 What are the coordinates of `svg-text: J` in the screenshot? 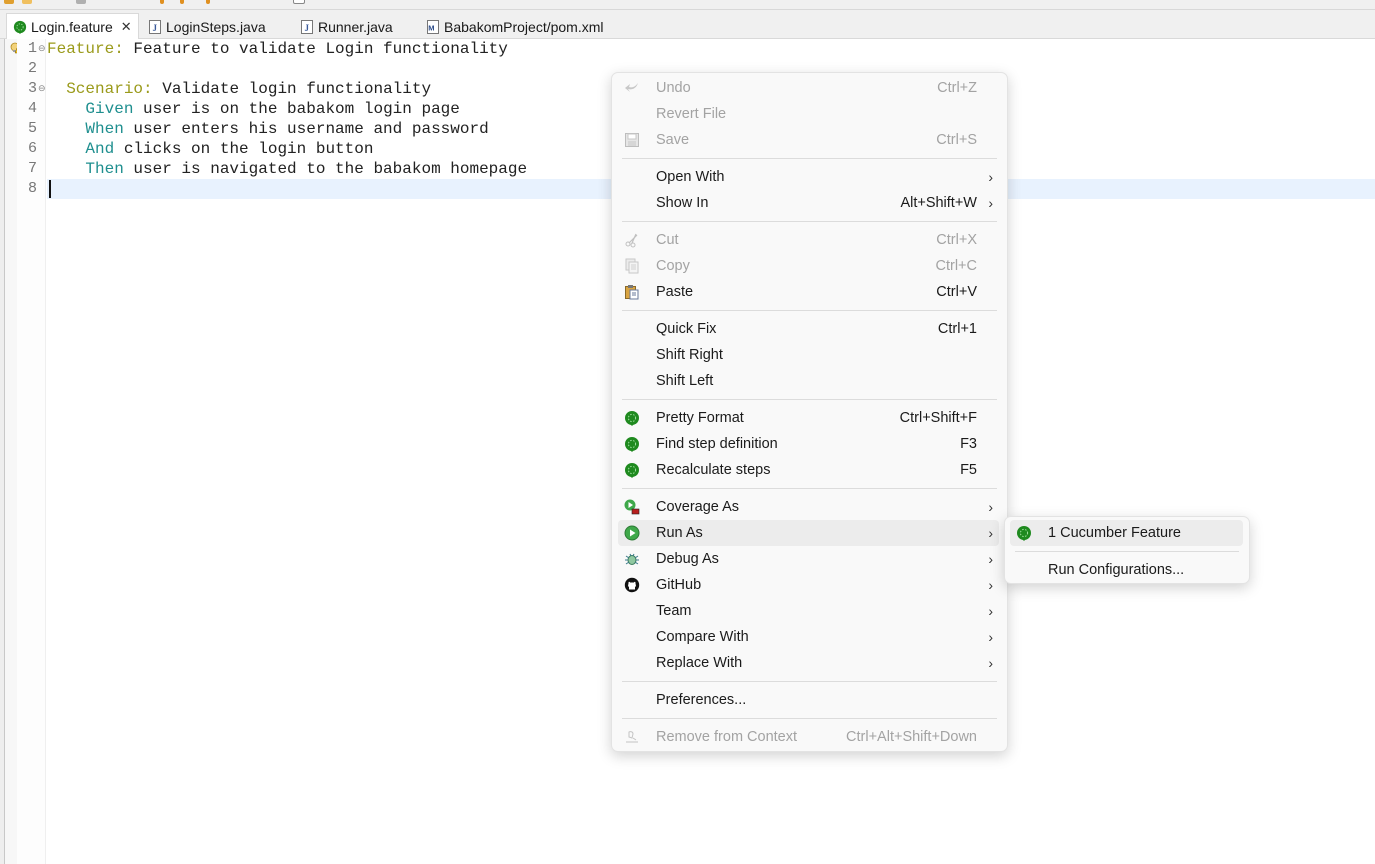 It's located at (155, 28).